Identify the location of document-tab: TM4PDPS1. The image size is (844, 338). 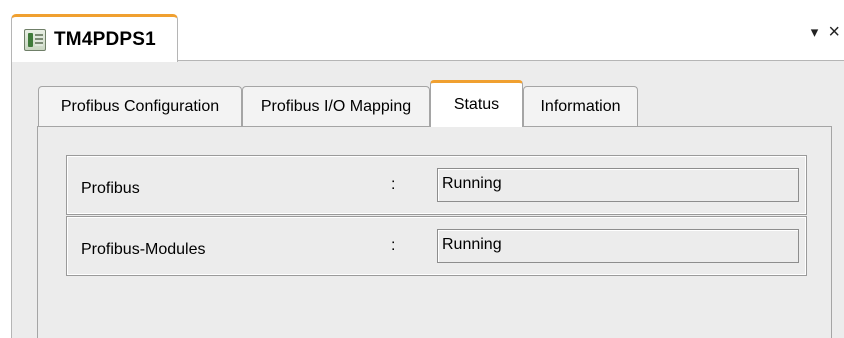
(94, 38).